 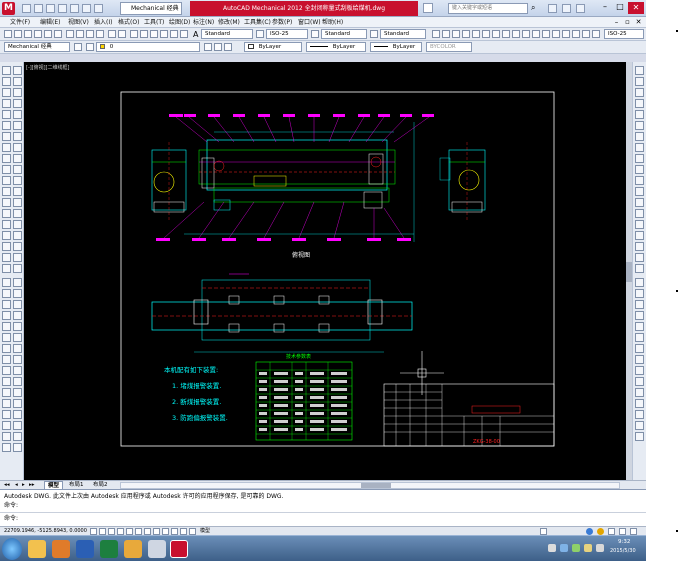 What do you see at coordinates (639, 315) in the screenshot?
I see `snap-apparent-icon` at bounding box center [639, 315].